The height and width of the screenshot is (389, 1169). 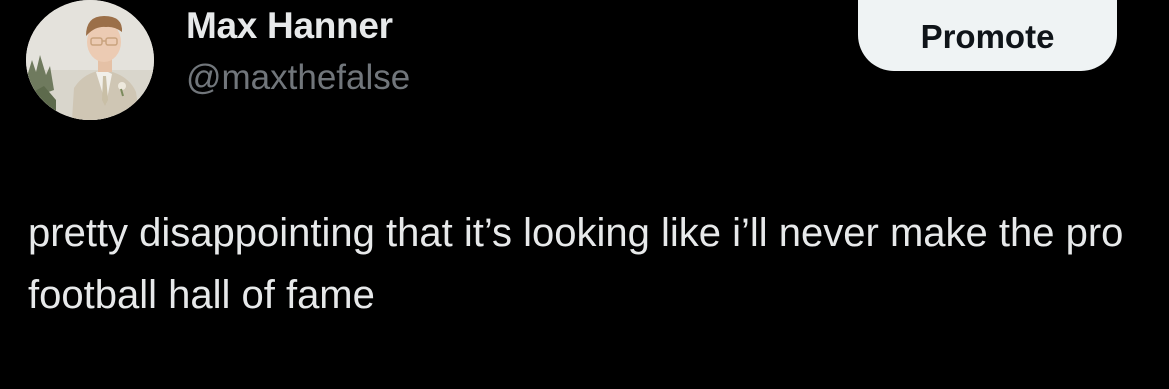 I want to click on author-handle: @maxthefalse, so click(x=298, y=78).